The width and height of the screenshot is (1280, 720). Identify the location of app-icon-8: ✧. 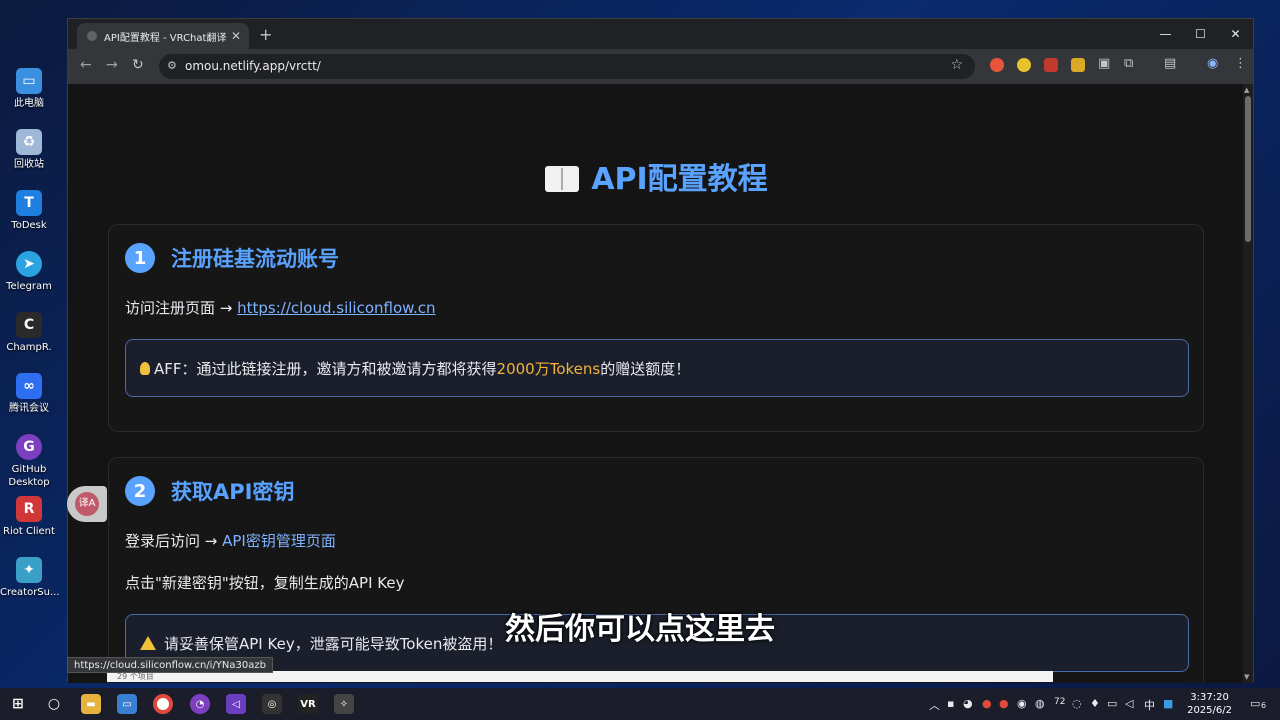
(344, 704).